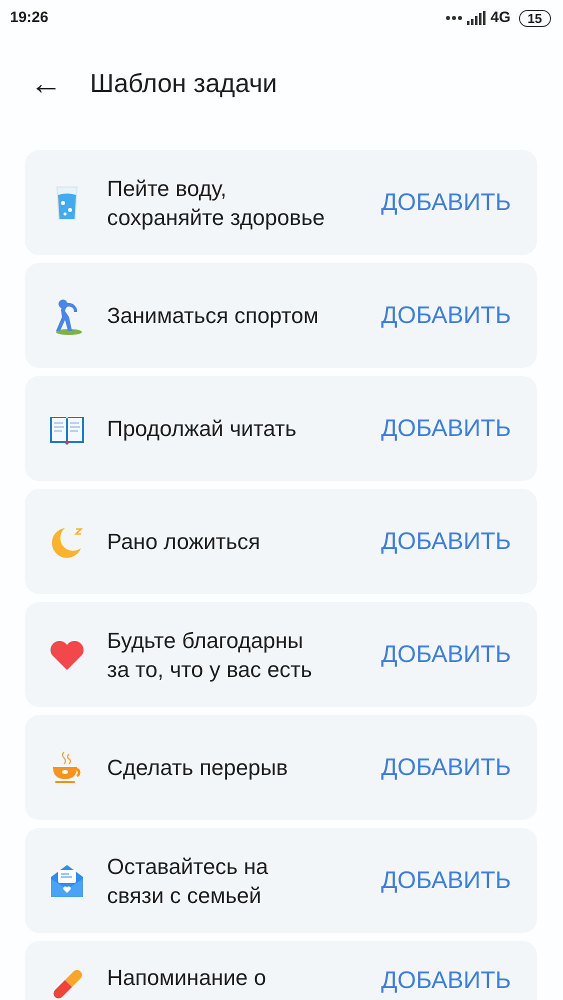 The height and width of the screenshot is (1000, 563). Describe the element at coordinates (198, 768) in the screenshot. I see `template-title: Сделать перерыв` at that location.